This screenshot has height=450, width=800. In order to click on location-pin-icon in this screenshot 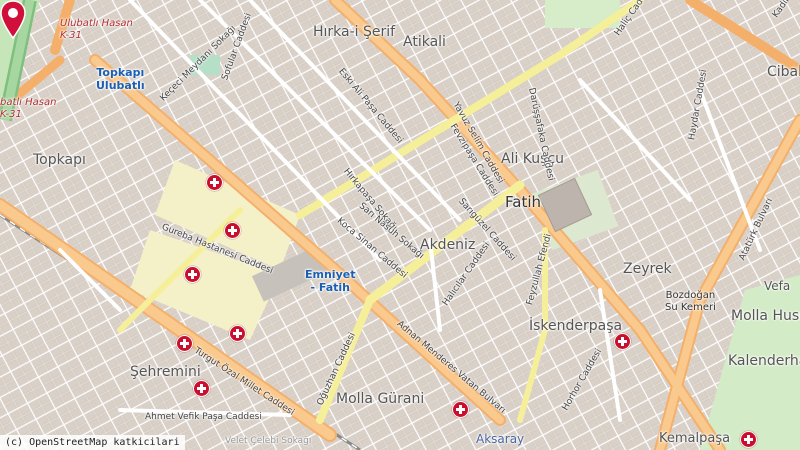, I will do `click(13, 20)`.